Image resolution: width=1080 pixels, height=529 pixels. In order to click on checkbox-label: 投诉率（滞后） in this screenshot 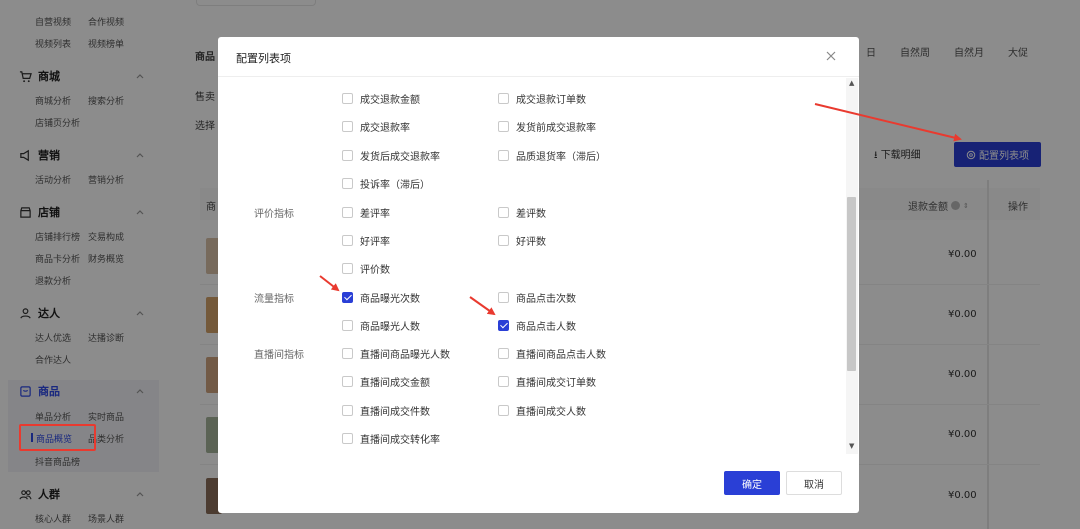, I will do `click(395, 185)`.